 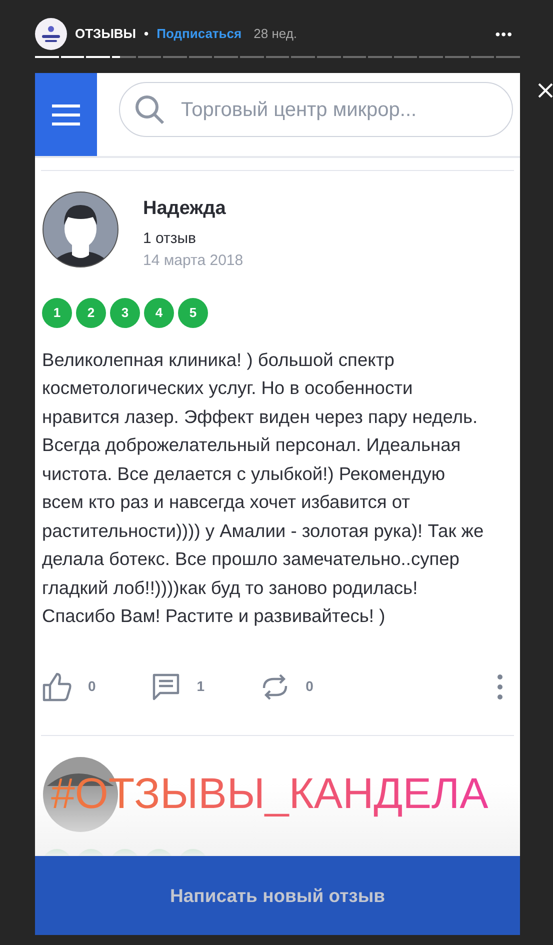 What do you see at coordinates (57, 313) in the screenshot?
I see `rating-badge: 1` at bounding box center [57, 313].